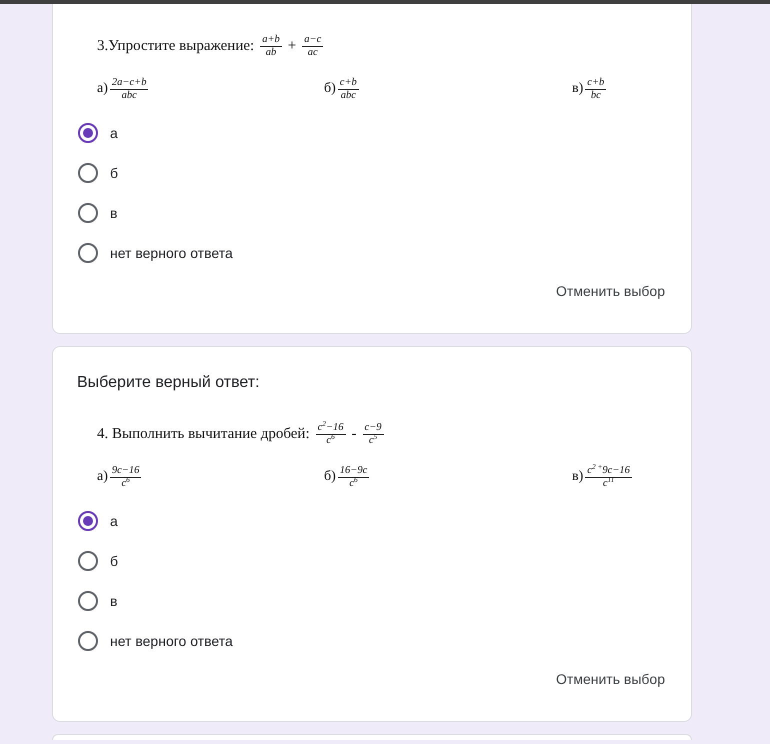  What do you see at coordinates (608, 470) in the screenshot?
I see `fraction-numerator: c$^{2 +}$9c−16` at bounding box center [608, 470].